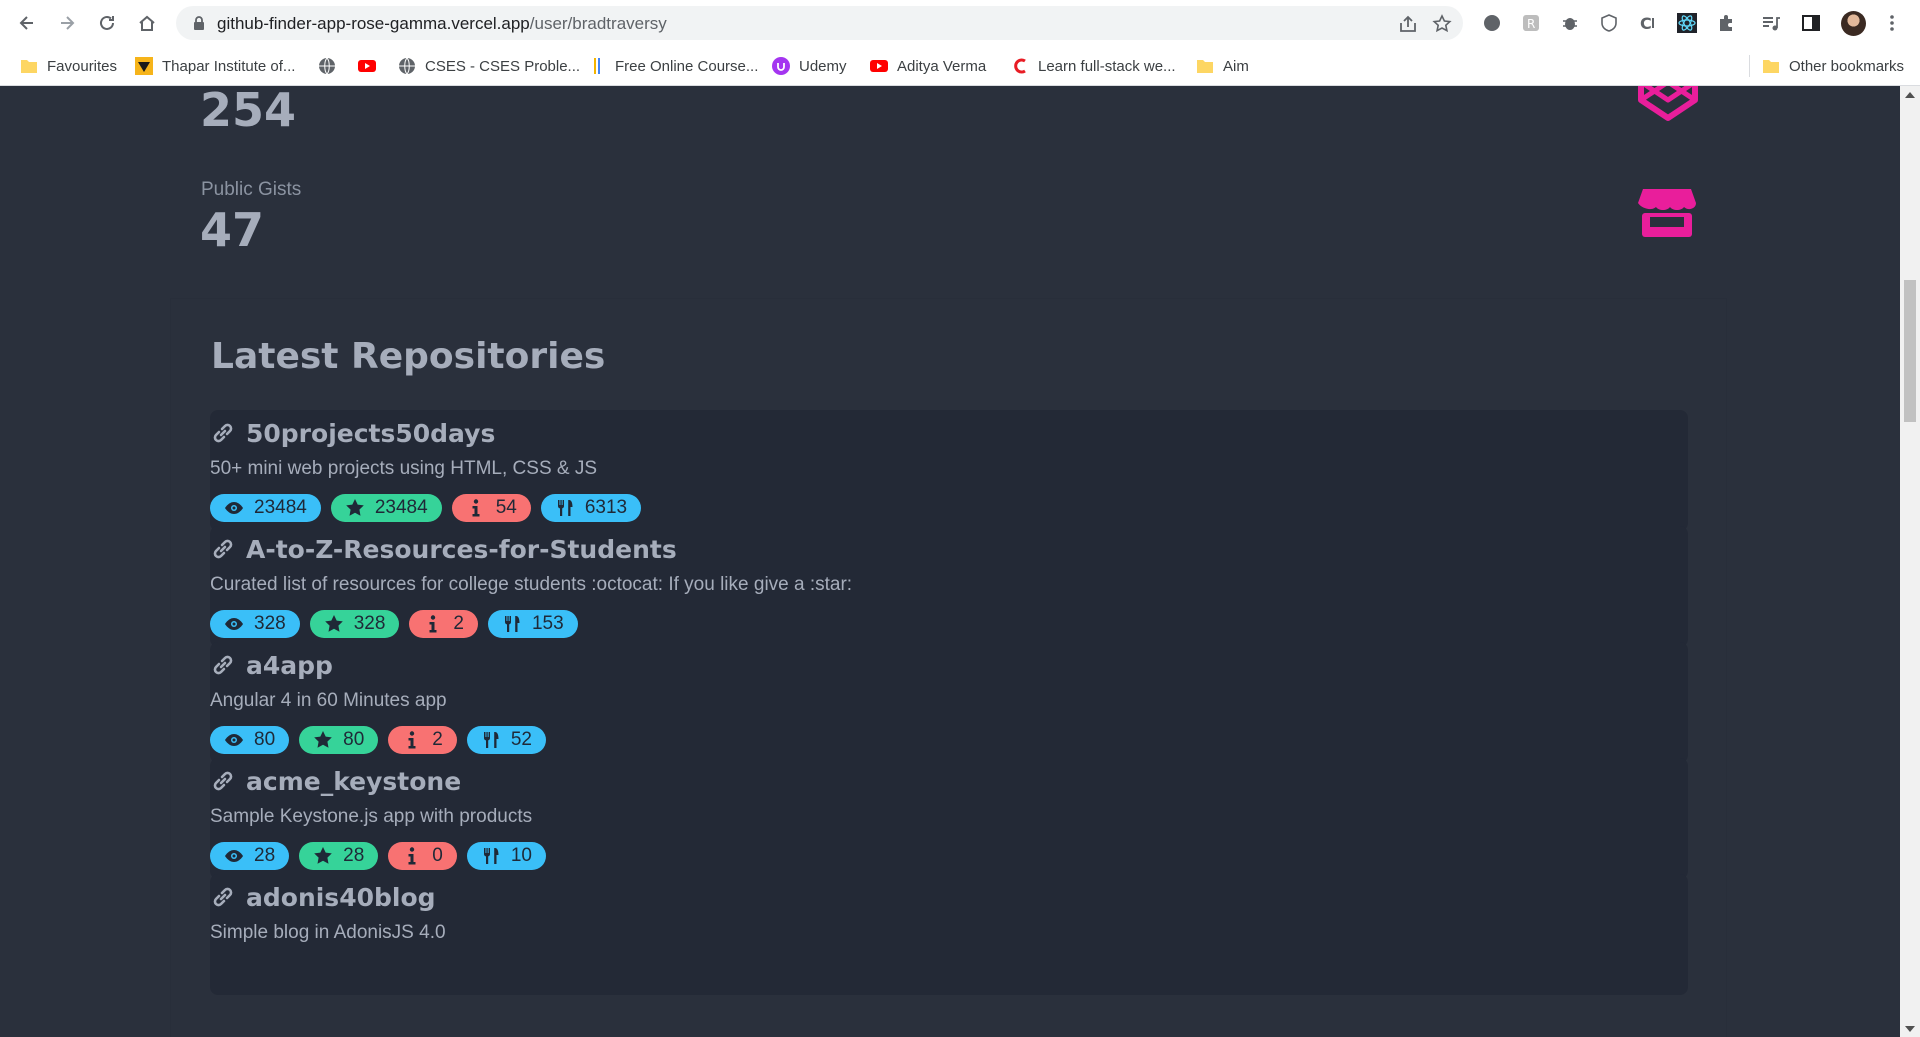  Describe the element at coordinates (928, 66) in the screenshot. I see `bookmark-aditya-verma: Aditya Verma` at that location.